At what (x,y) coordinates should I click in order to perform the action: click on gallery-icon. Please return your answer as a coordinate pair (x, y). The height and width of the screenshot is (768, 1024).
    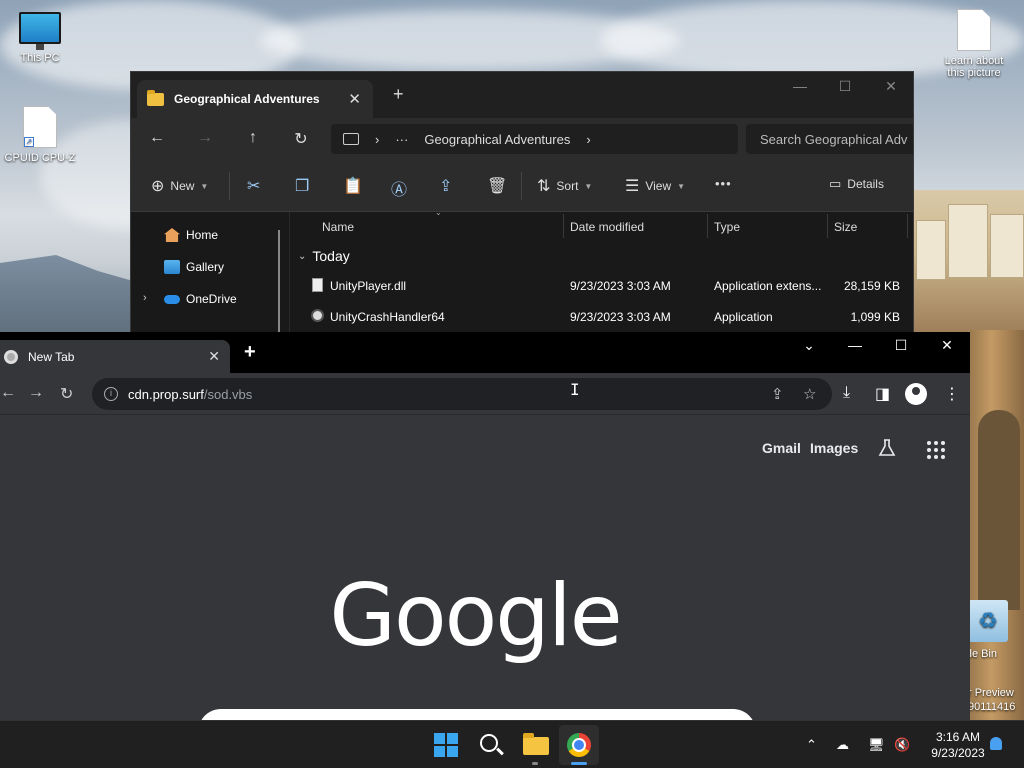
    Looking at the image, I should click on (172, 267).